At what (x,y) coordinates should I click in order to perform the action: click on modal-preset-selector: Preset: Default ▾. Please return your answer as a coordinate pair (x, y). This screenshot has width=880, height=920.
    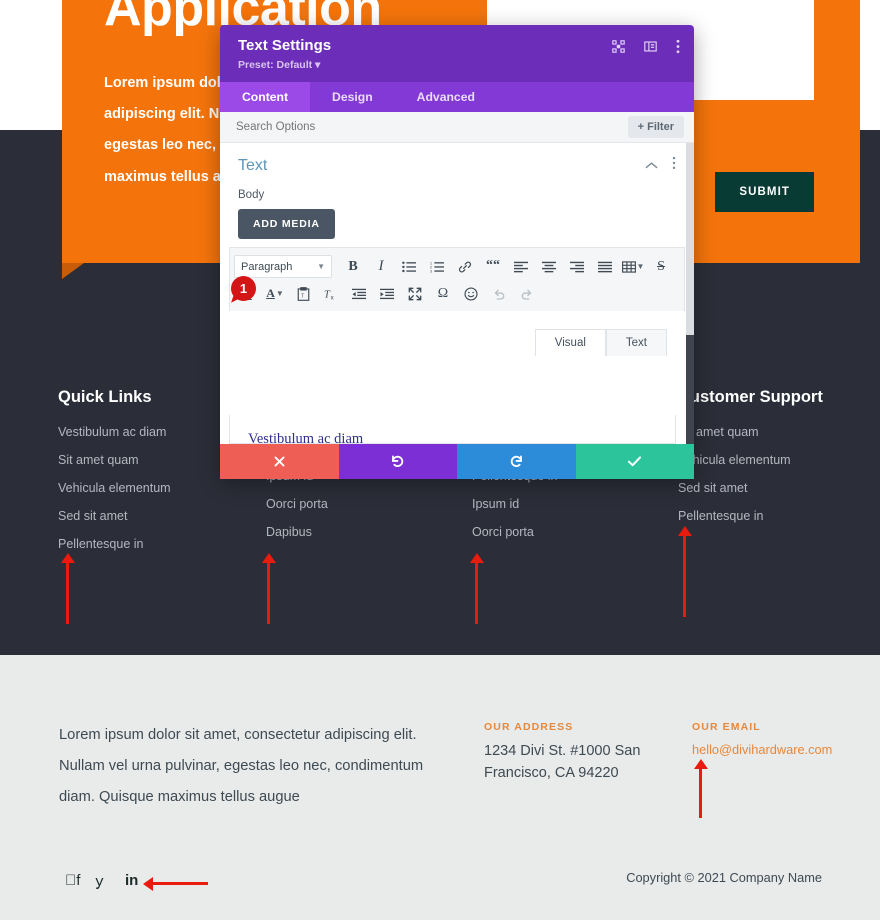
    Looking at the image, I should click on (457, 65).